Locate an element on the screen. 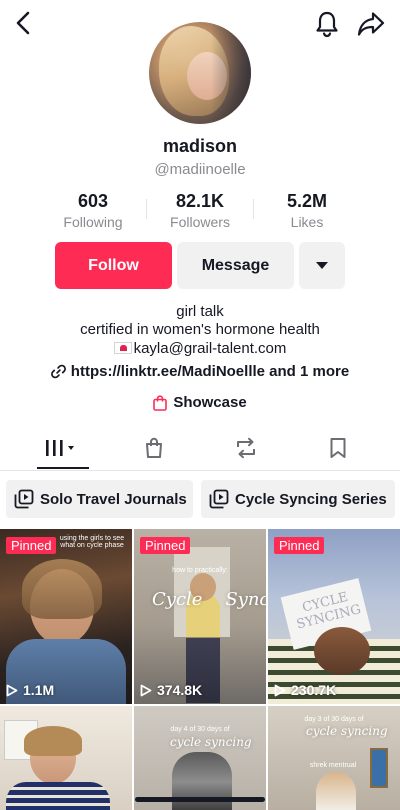 Image resolution: width=400 pixels, height=810 pixels. avatar-shadow is located at coordinates (231, 73).